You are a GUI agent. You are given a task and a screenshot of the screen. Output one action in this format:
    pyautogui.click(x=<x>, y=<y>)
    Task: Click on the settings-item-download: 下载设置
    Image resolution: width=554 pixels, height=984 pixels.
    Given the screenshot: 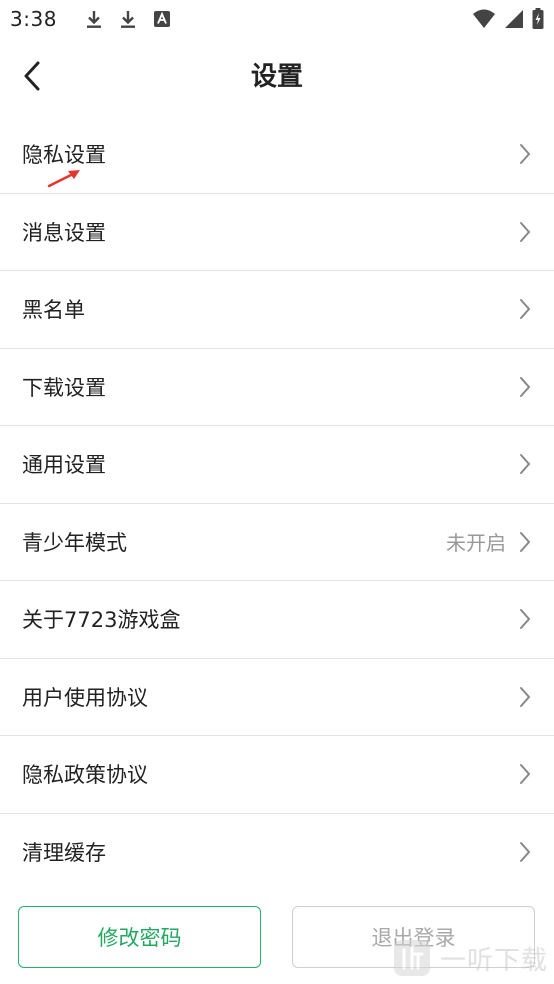 What is the action you would take?
    pyautogui.click(x=277, y=387)
    